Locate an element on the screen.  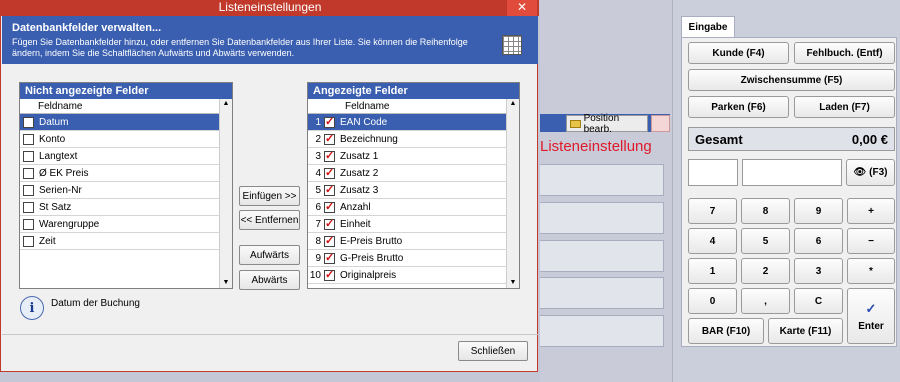
item-label: Serien-Nr is located at coordinates (60, 190).